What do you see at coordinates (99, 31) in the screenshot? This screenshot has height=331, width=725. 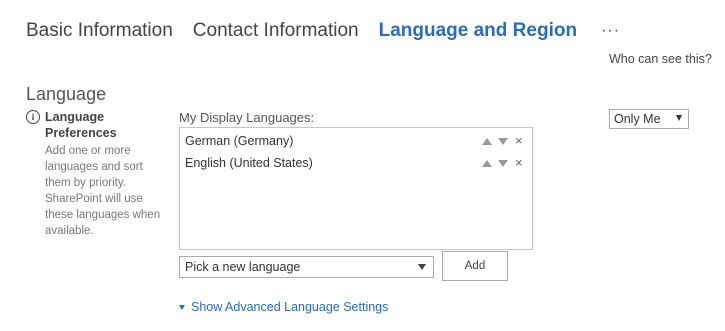 I see `tab-basic-information: Basic Information` at bounding box center [99, 31].